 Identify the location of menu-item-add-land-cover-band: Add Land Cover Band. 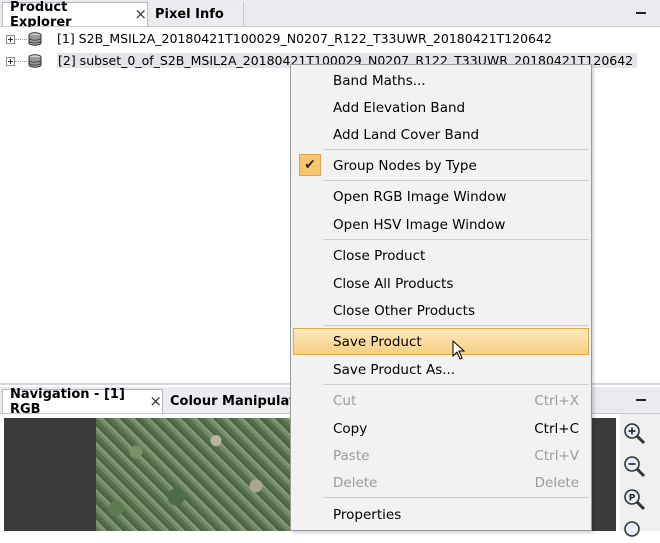
(441, 134).